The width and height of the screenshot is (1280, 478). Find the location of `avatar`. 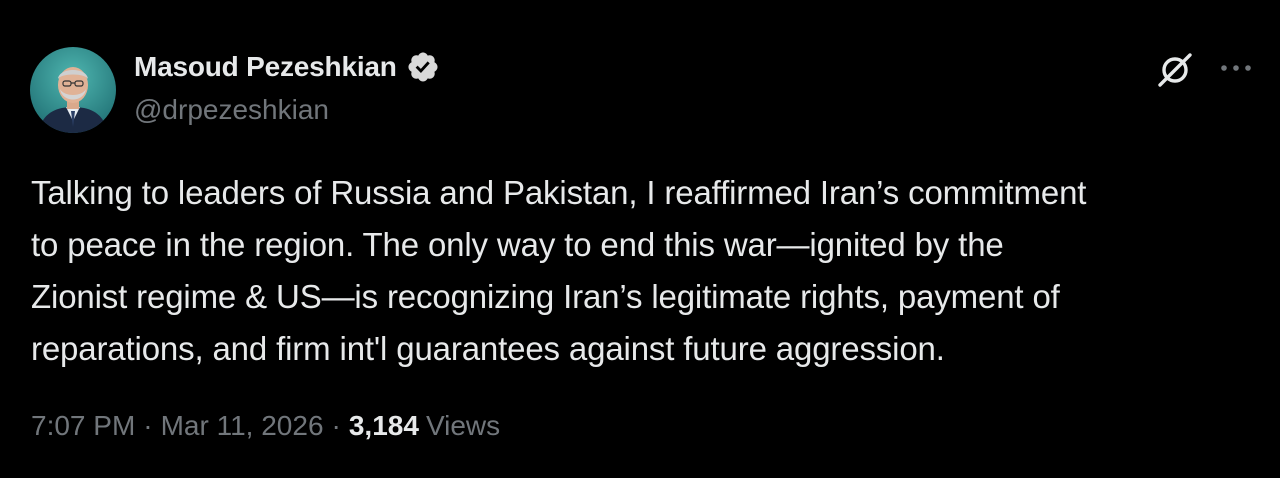

avatar is located at coordinates (73, 90).